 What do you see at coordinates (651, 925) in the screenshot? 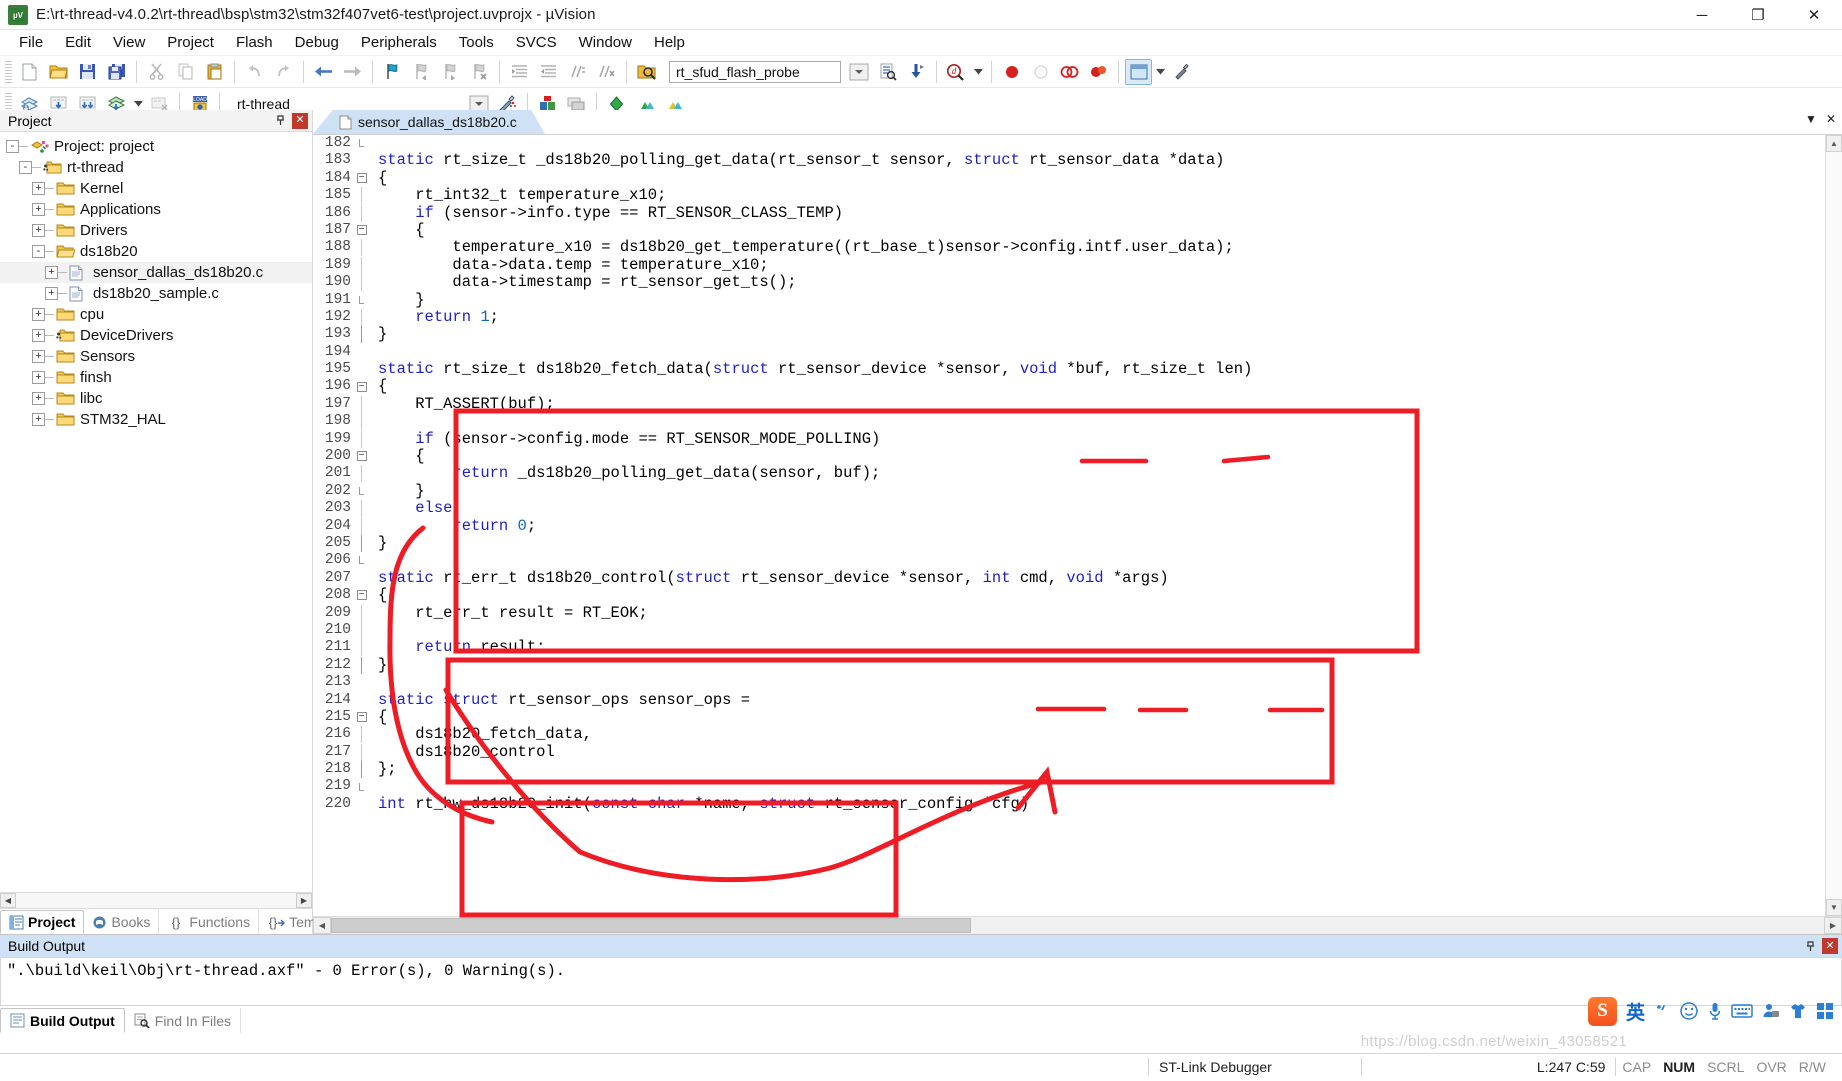
I see `scroll-thumb` at bounding box center [651, 925].